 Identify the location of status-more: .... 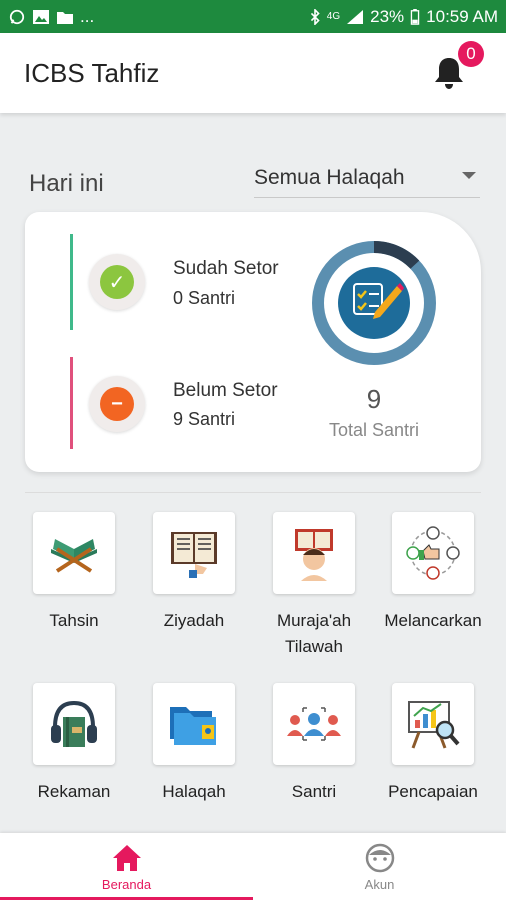
(87, 16).